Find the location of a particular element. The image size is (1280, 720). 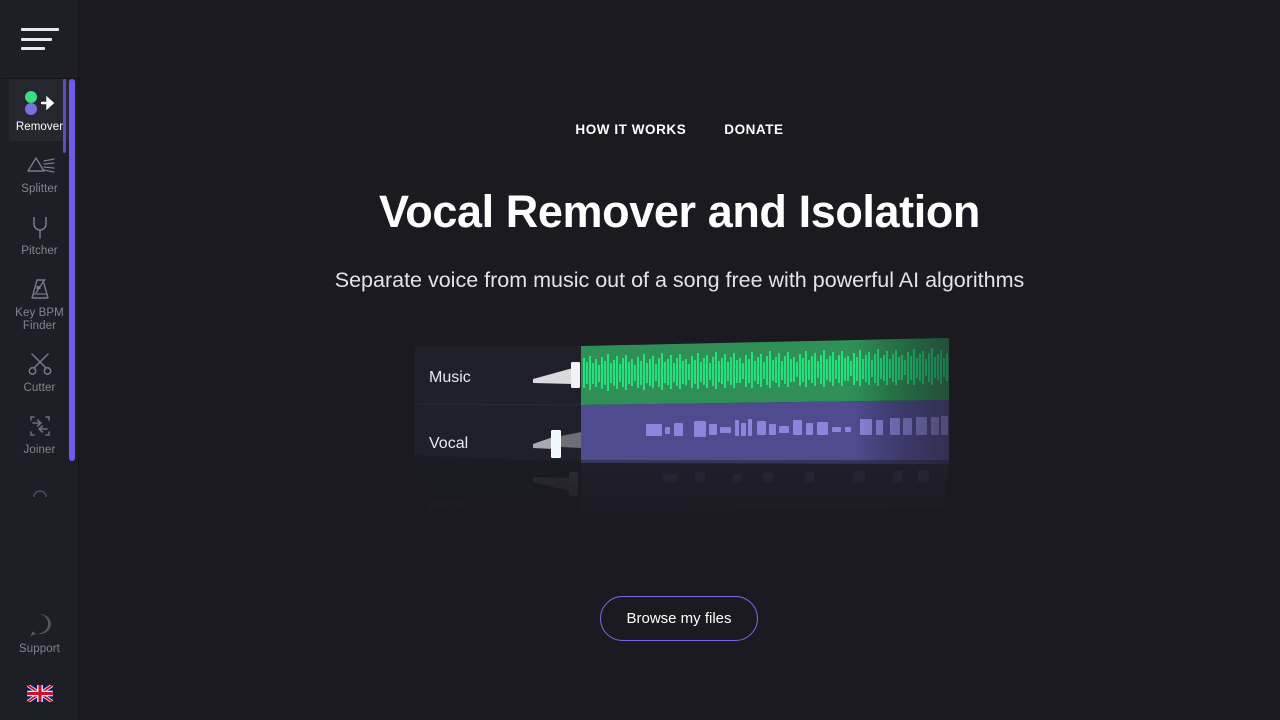

nav-link-how-it-works: HOW IT WORKS is located at coordinates (630, 129).